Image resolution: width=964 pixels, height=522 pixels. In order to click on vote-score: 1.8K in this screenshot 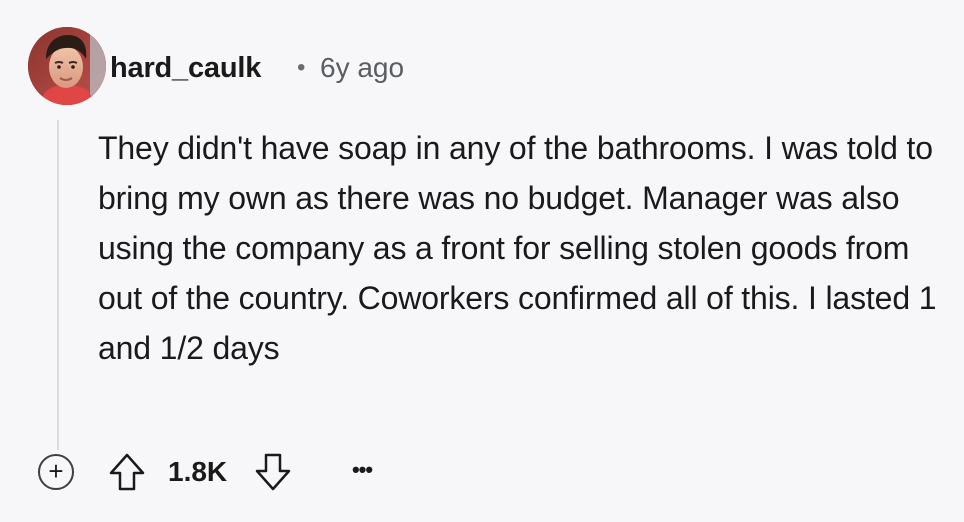, I will do `click(198, 471)`.